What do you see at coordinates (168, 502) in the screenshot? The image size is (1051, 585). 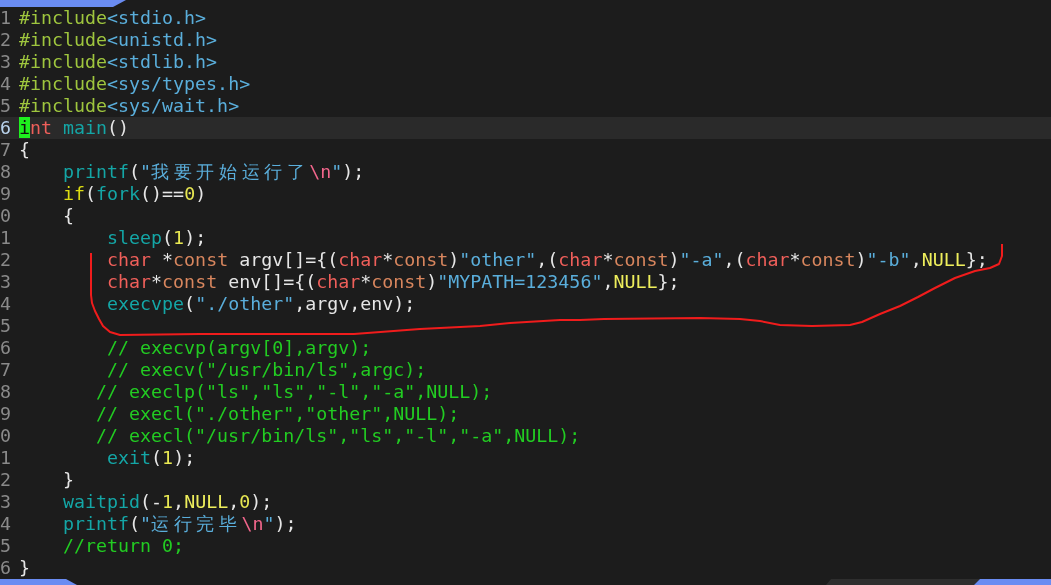 I see `code-line: waitpid(-1,NULL,0);` at bounding box center [168, 502].